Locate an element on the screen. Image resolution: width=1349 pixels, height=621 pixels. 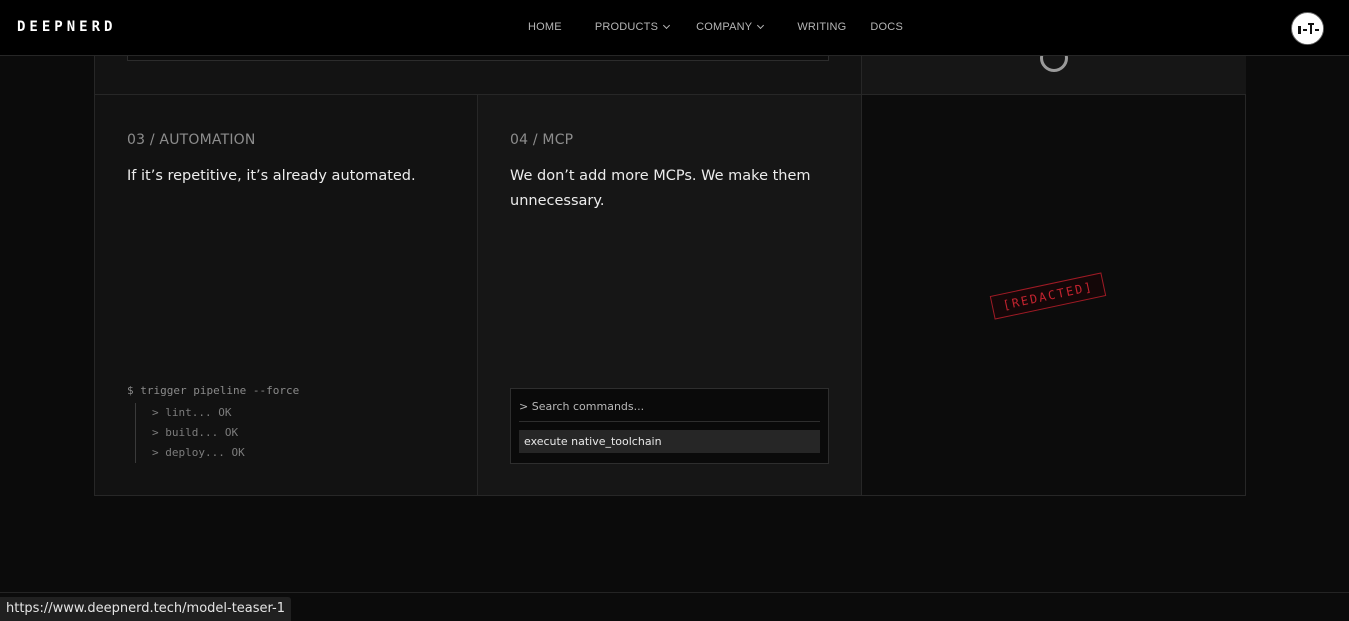
nav-item-label: WRITING is located at coordinates (822, 27).